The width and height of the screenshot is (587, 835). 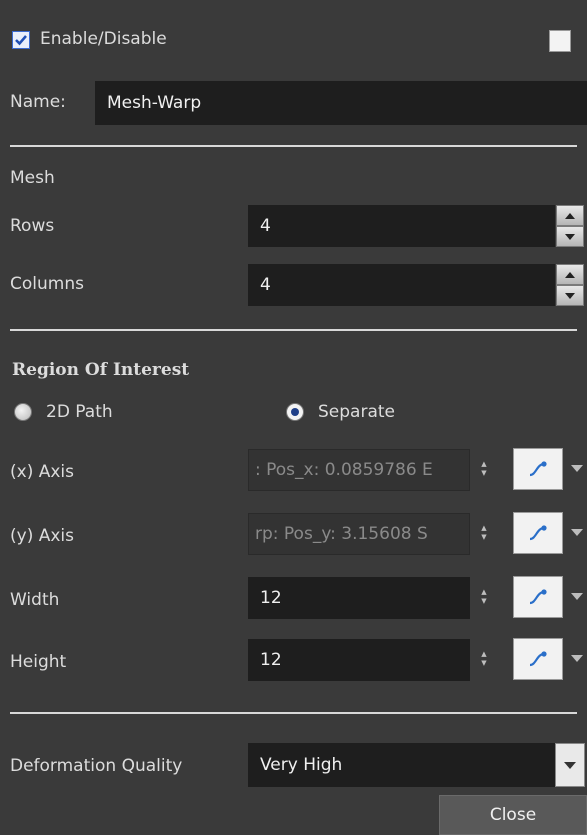 I want to click on x-axis-menu-caret-icon, so click(x=577, y=468).